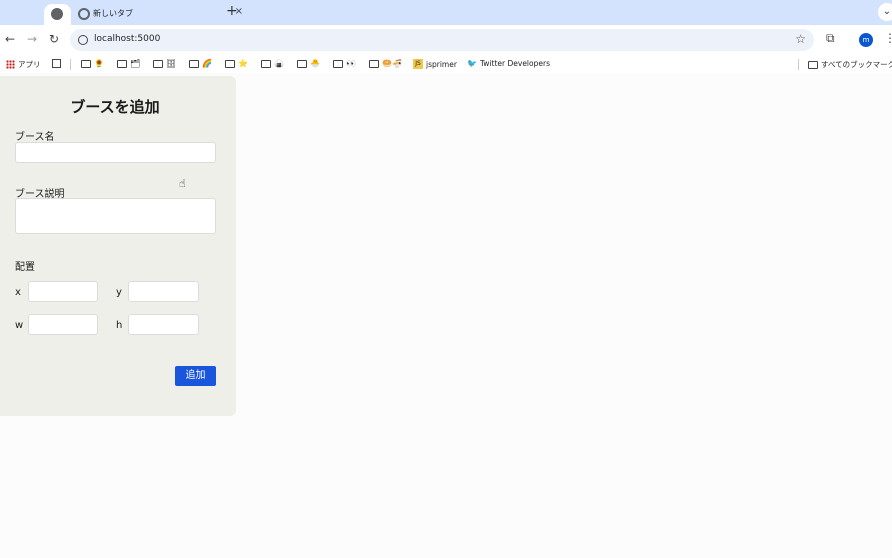 The width and height of the screenshot is (892, 558). Describe the element at coordinates (119, 325) in the screenshot. I see `h-label: h` at that location.